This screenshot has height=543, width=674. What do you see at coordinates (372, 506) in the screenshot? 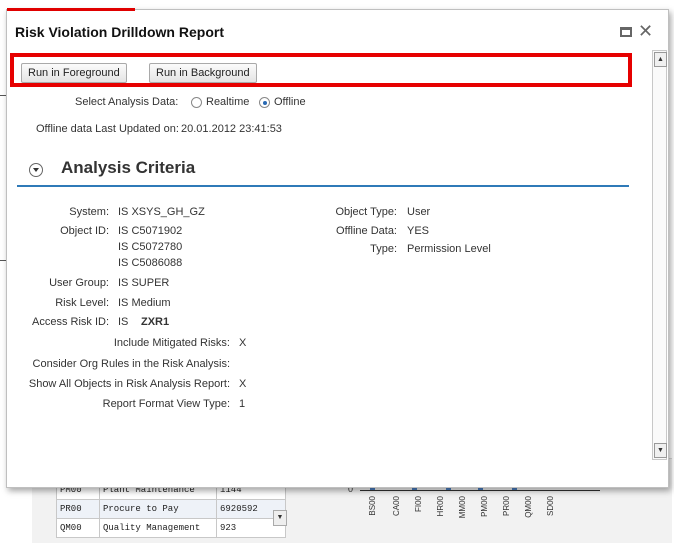
I see `chart-x-label: BS00` at bounding box center [372, 506].